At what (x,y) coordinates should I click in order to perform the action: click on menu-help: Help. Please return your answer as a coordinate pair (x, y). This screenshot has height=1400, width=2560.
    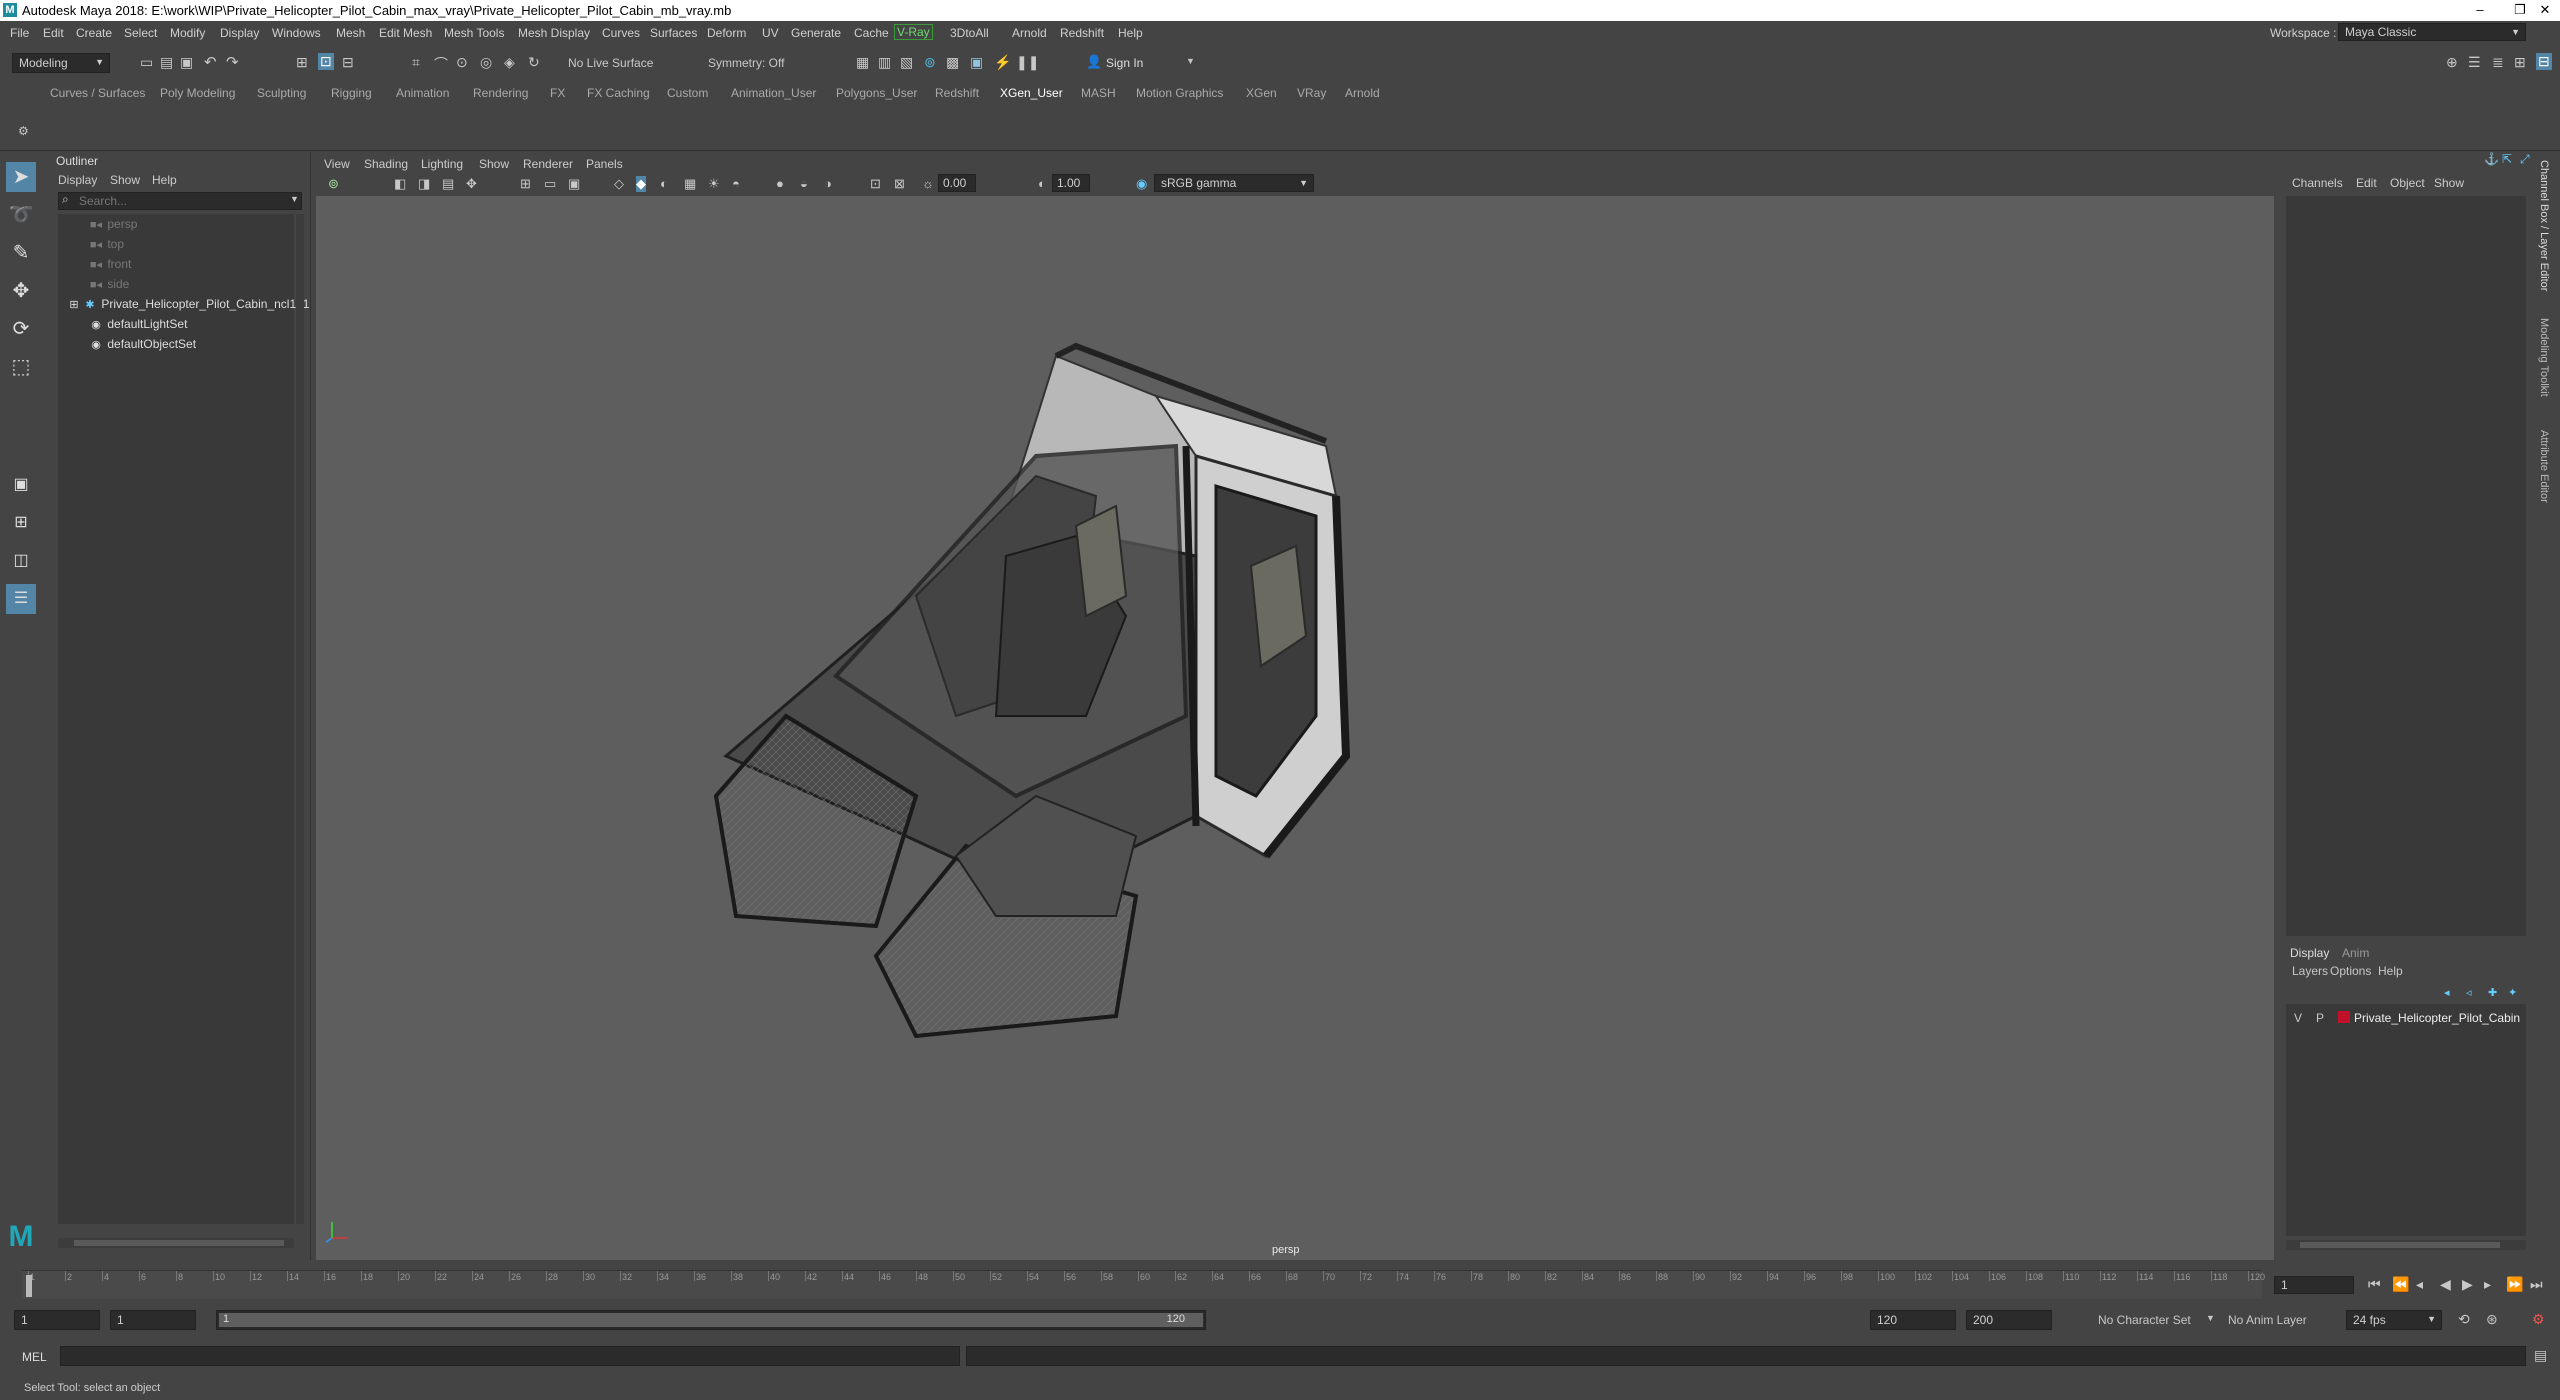
    Looking at the image, I should click on (1130, 33).